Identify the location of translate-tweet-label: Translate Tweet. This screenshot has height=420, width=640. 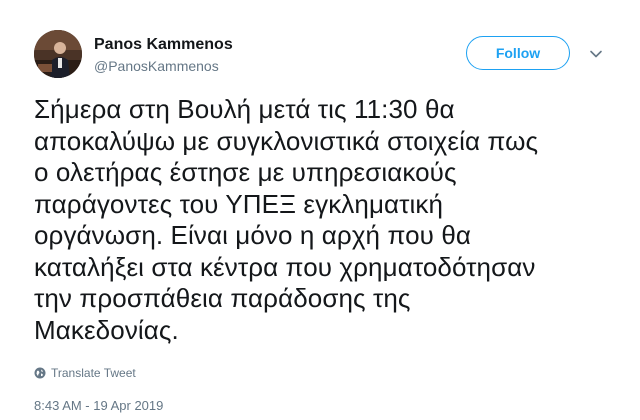
(93, 373).